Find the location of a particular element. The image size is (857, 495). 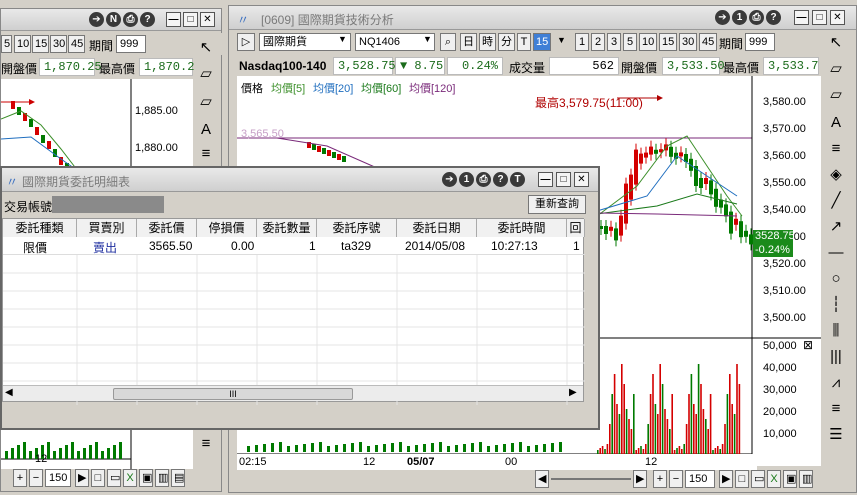

minute-2-button: 2 is located at coordinates (598, 42).